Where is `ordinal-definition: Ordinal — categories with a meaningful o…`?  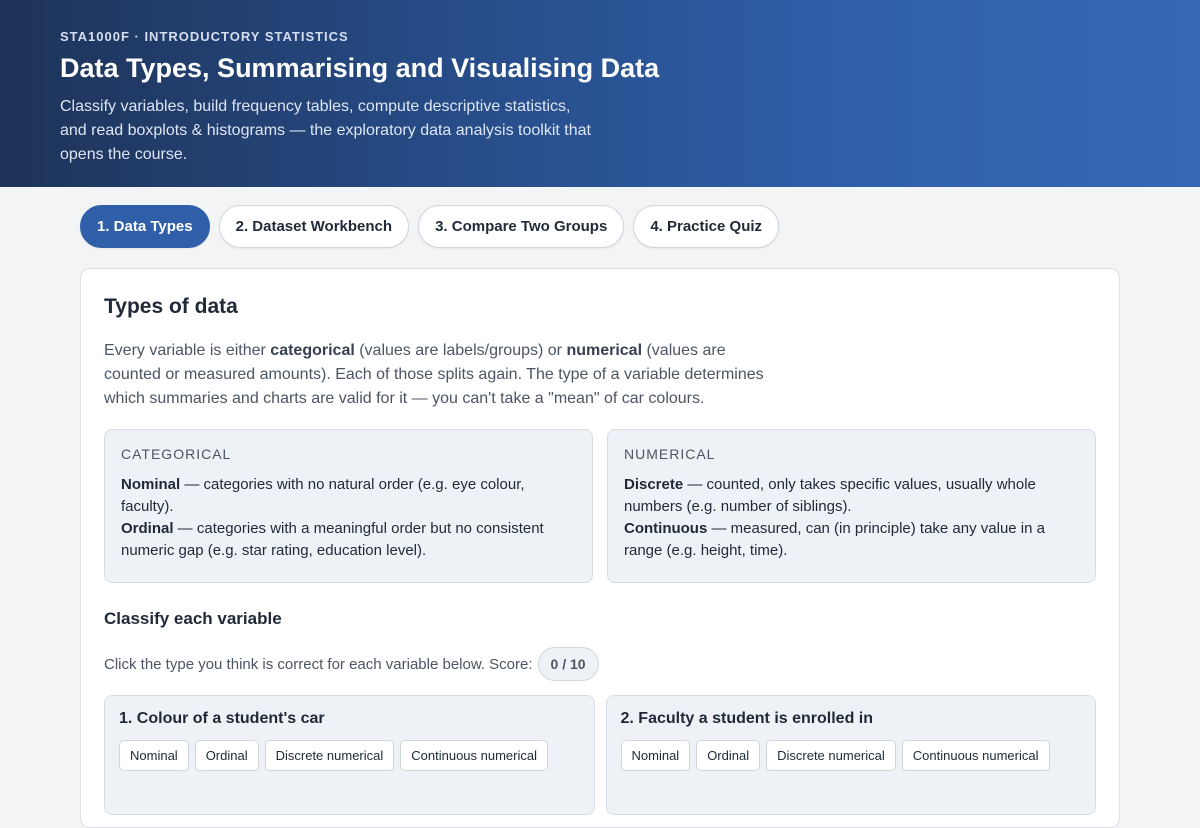 ordinal-definition: Ordinal — categories with a meaningful o… is located at coordinates (332, 539).